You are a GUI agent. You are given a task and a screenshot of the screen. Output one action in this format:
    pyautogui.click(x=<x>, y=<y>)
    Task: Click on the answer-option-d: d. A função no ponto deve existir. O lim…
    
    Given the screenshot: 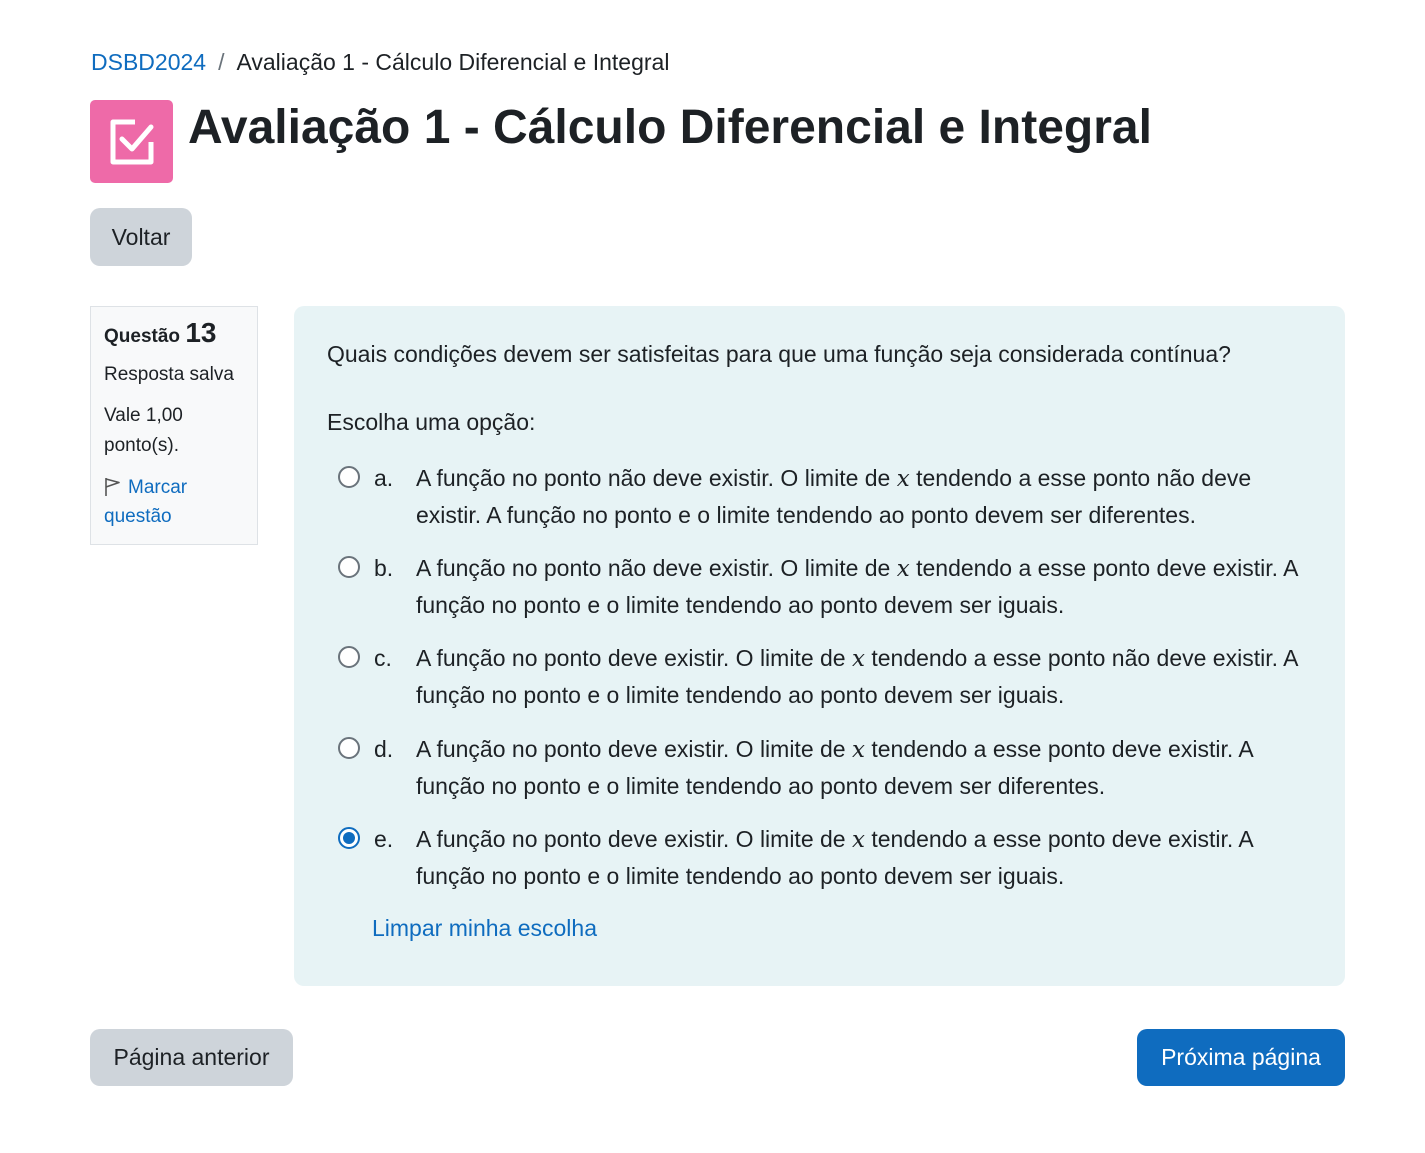 What is the action you would take?
    pyautogui.click(x=828, y=767)
    